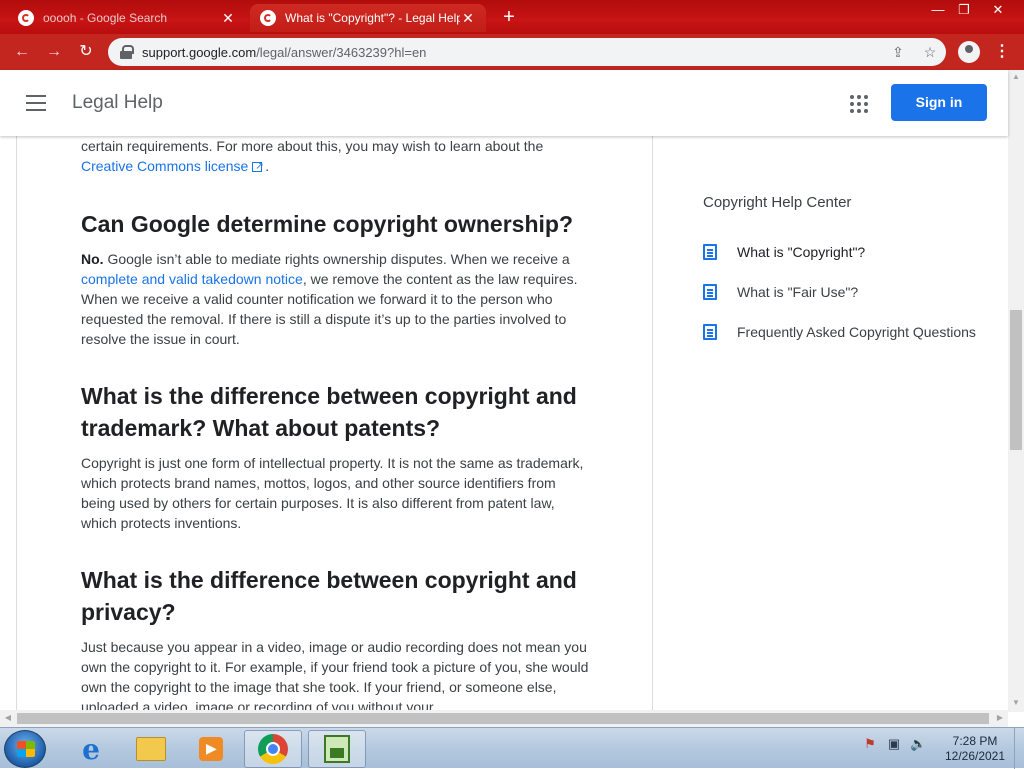 This screenshot has height=769, width=1024. I want to click on horizontal-scroll-thumb, so click(503, 718).